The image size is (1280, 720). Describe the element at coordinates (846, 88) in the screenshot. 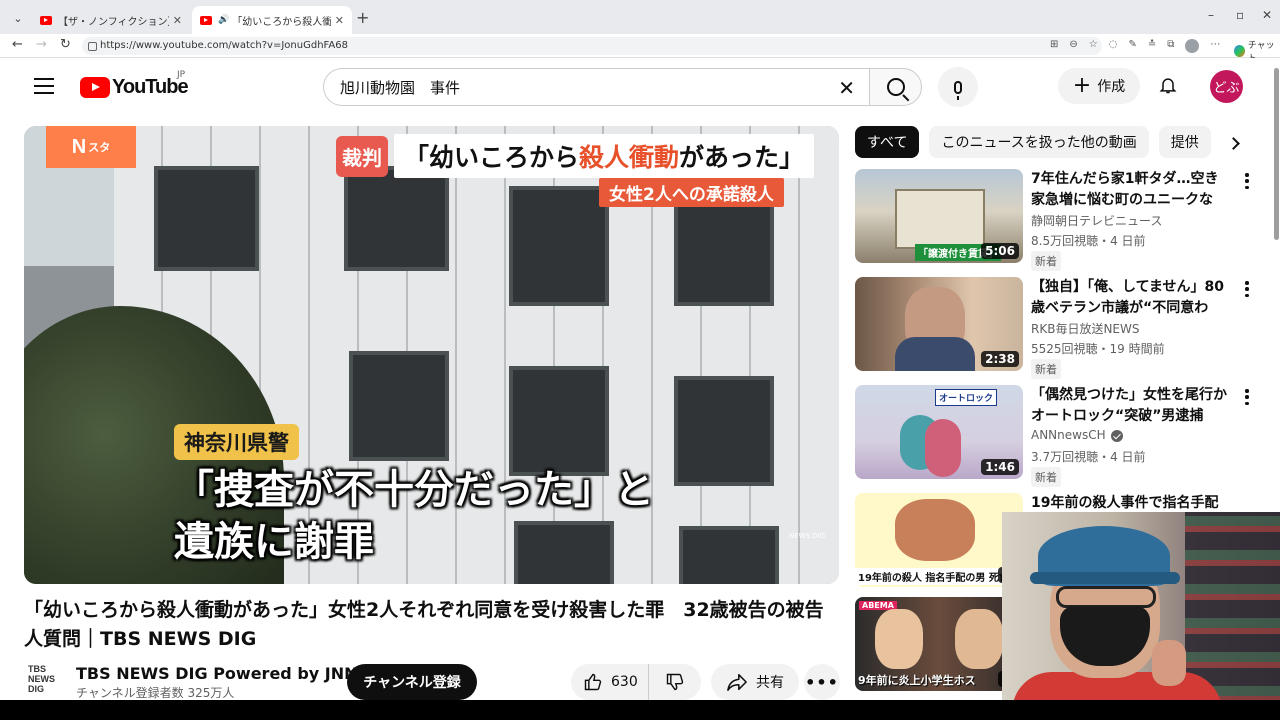

I see `clear-search-icon: ✕` at that location.